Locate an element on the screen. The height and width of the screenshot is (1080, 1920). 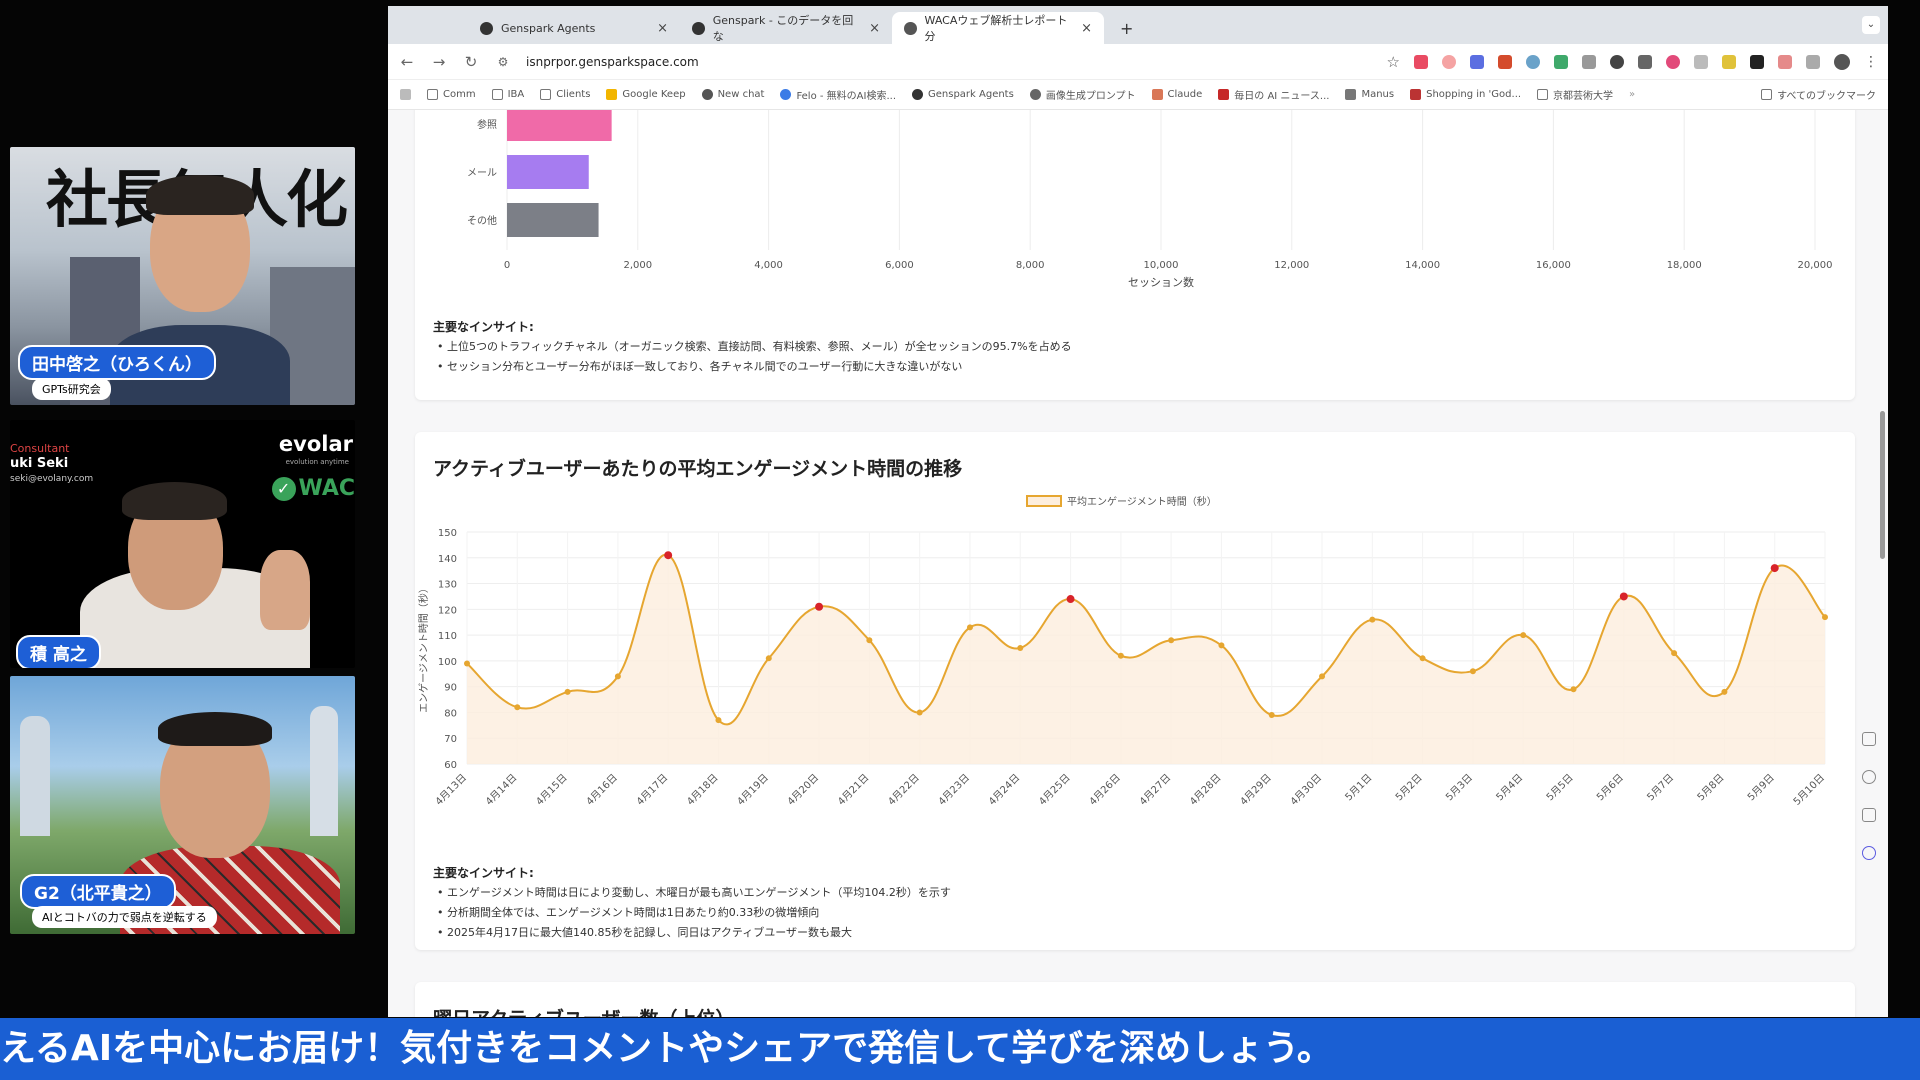
x-tick-label: 4月13日 is located at coordinates (451, 790).